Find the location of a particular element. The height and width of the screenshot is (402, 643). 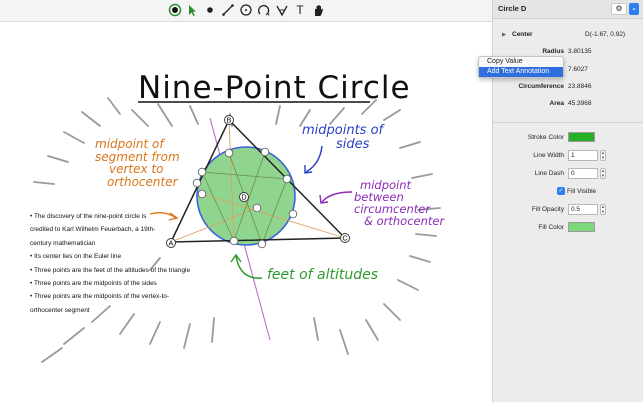

fill-color-label: Fill Color is located at coordinates (551, 227).